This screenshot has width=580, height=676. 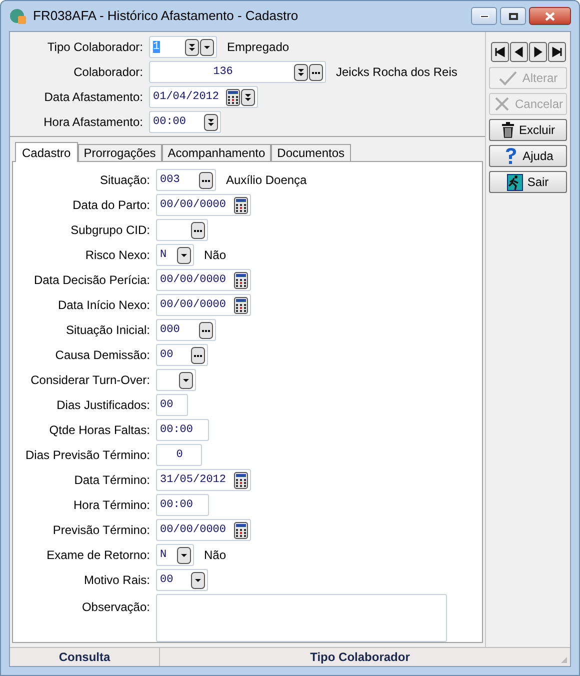 I want to click on field-label: Observação:, so click(x=115, y=607).